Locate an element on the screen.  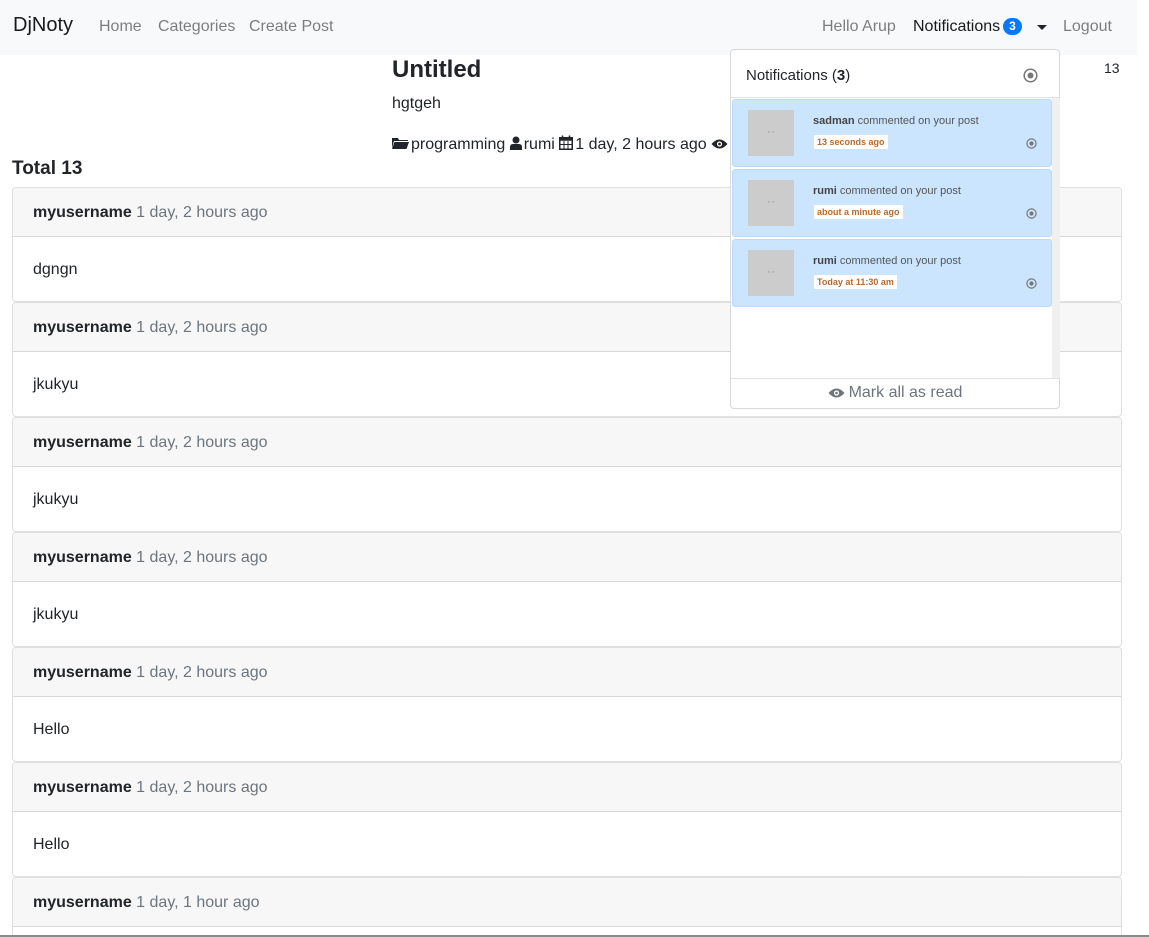
brand-link: DjNoty is located at coordinates (43, 25).